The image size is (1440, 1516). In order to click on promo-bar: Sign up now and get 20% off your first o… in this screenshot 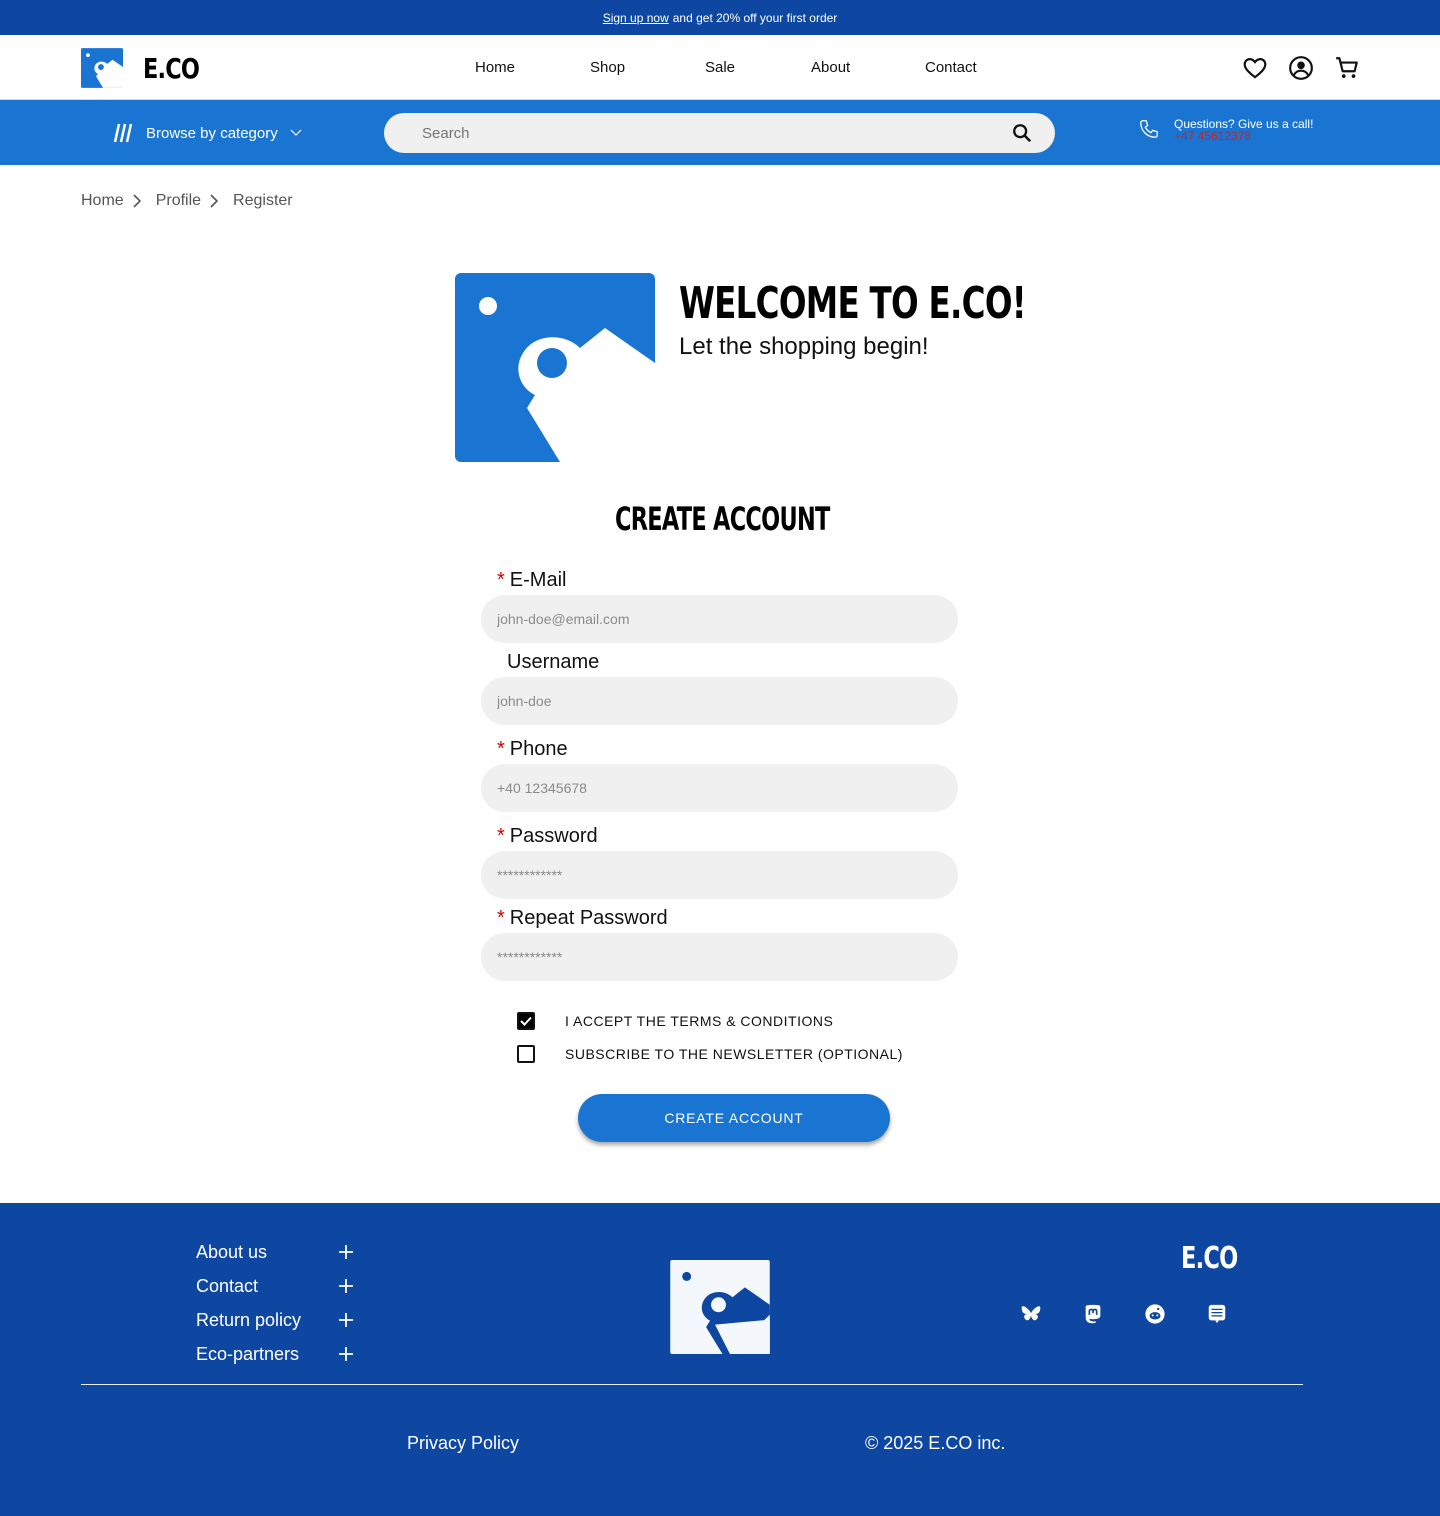, I will do `click(720, 17)`.